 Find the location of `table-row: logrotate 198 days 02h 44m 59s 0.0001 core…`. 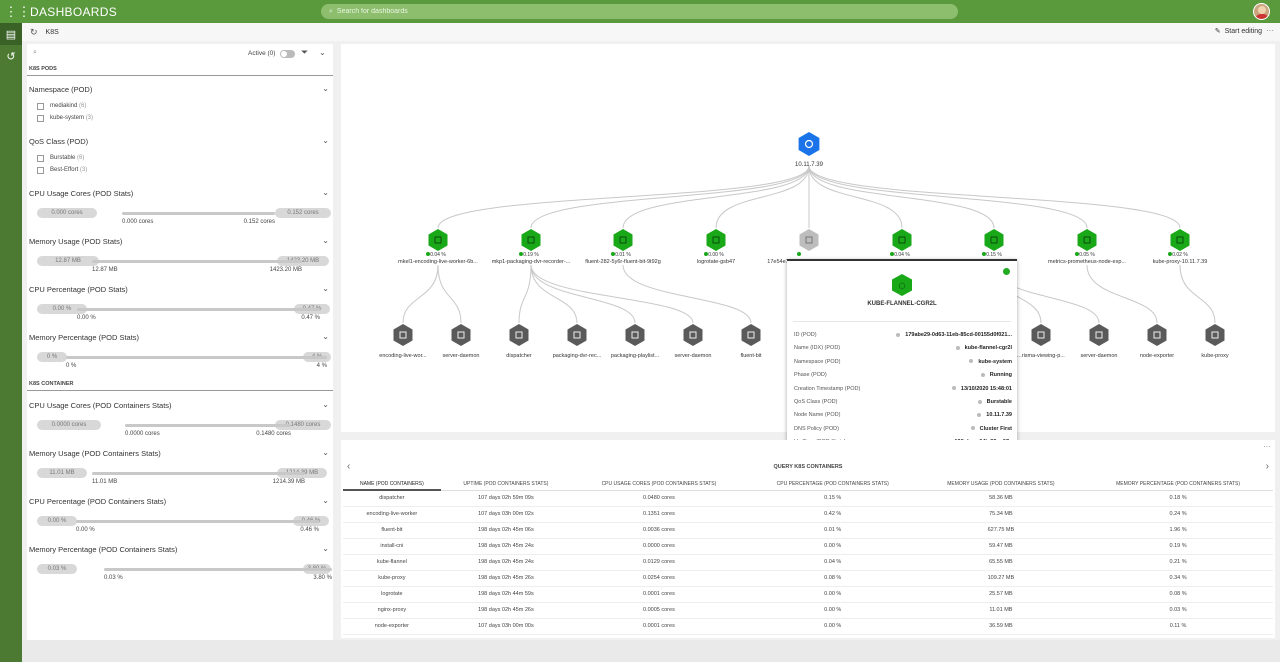

table-row: logrotate 198 days 02h 44m 59s 0.0001 core… is located at coordinates (808, 594).